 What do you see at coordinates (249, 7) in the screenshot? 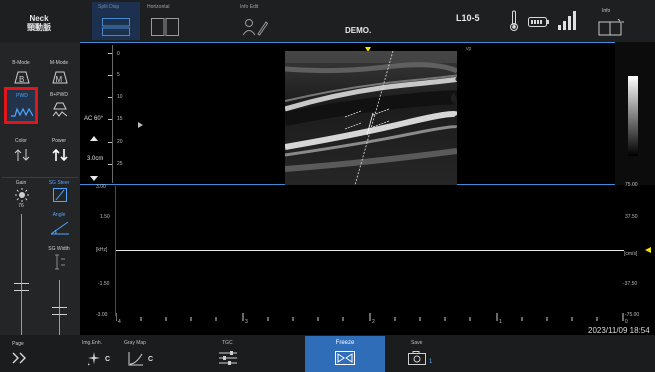
I see `info-edit-label: Info Edit` at bounding box center [249, 7].